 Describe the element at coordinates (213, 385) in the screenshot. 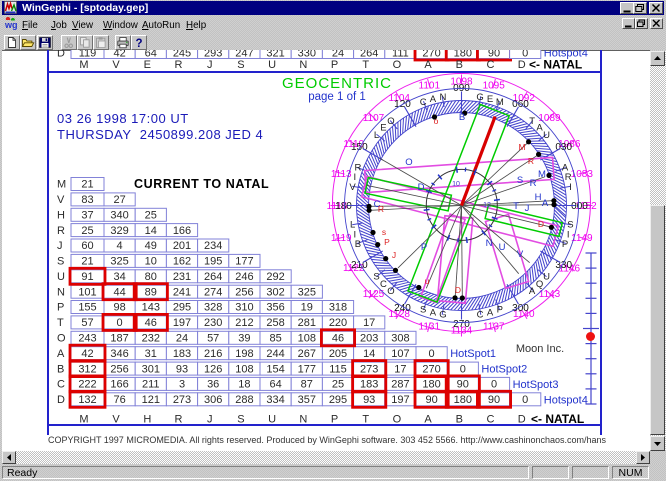

I see `svg-text: 36` at that location.